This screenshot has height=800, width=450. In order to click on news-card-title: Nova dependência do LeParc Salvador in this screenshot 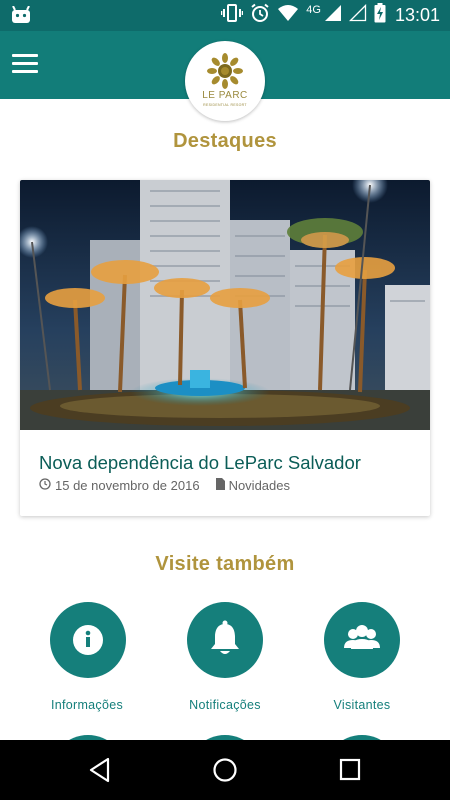, I will do `click(200, 462)`.